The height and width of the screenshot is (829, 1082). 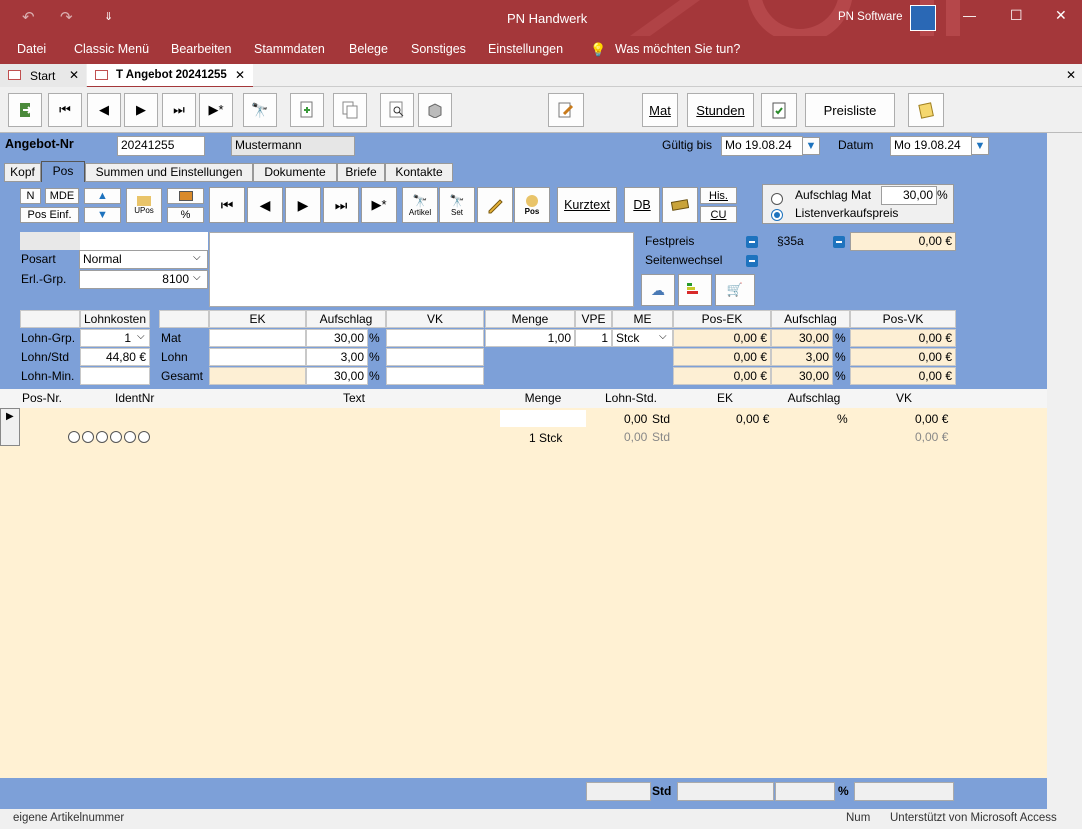 What do you see at coordinates (1016, 15) in the screenshot?
I see `maximize-button: ☐` at bounding box center [1016, 15].